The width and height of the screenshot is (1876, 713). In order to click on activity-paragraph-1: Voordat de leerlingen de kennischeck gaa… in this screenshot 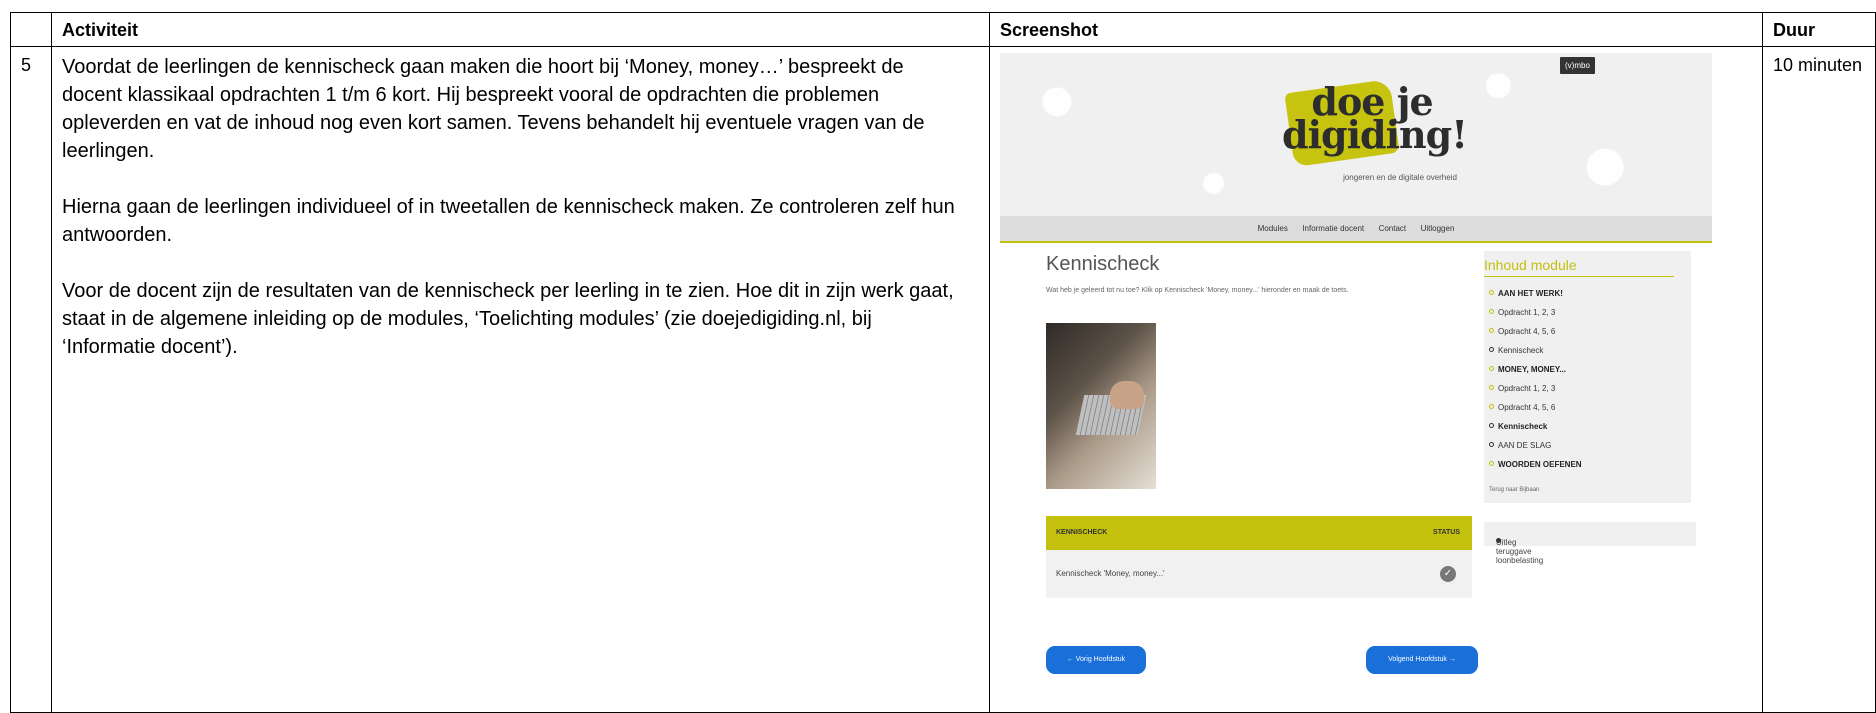, I will do `click(493, 109)`.